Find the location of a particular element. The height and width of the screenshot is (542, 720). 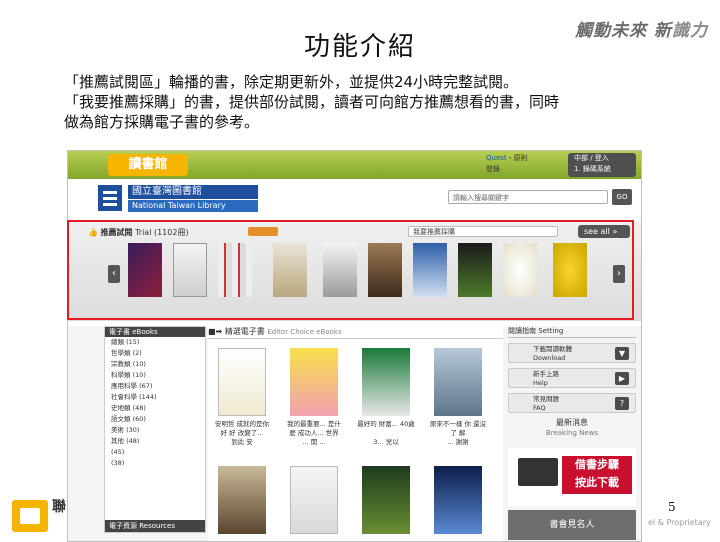

intro-line-2: 「我要推薦採購」的書，提供部份試閱，讀者可向館方推薦想看的書，同時 is located at coordinates (312, 102).